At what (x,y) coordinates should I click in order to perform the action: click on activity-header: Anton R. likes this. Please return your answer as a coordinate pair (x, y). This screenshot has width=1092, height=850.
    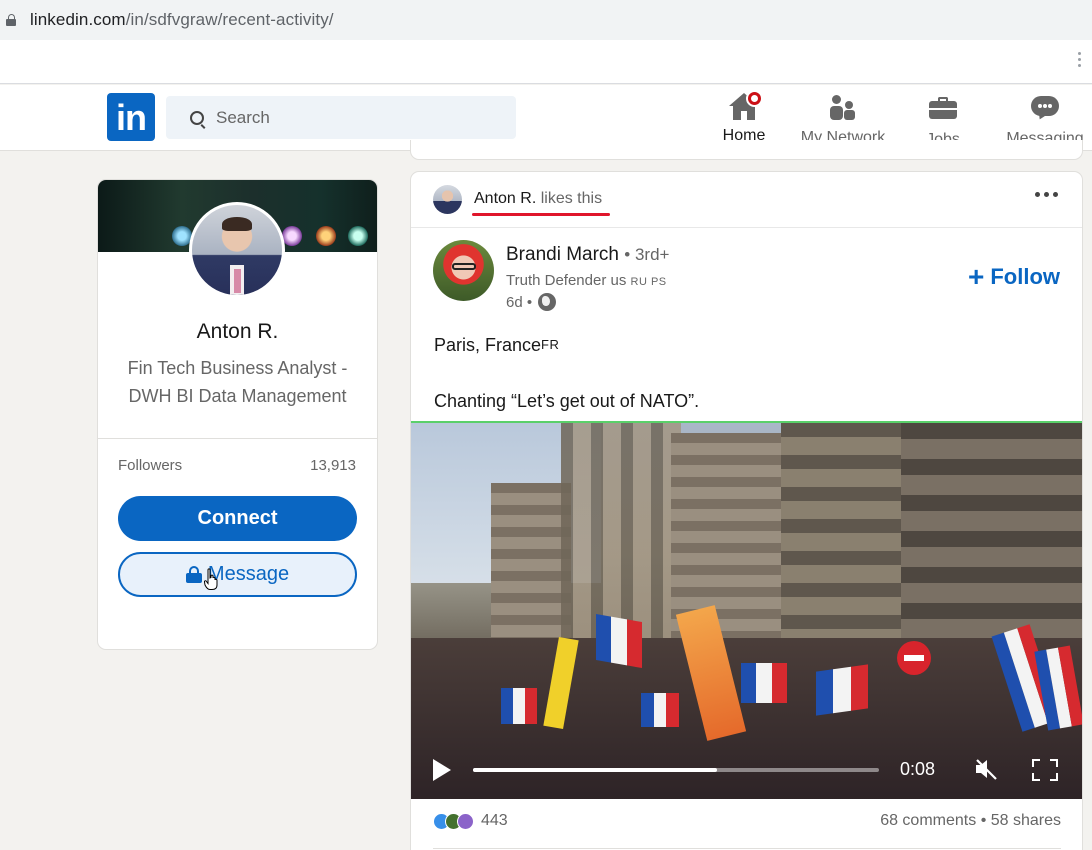
    Looking at the image, I should click on (521, 199).